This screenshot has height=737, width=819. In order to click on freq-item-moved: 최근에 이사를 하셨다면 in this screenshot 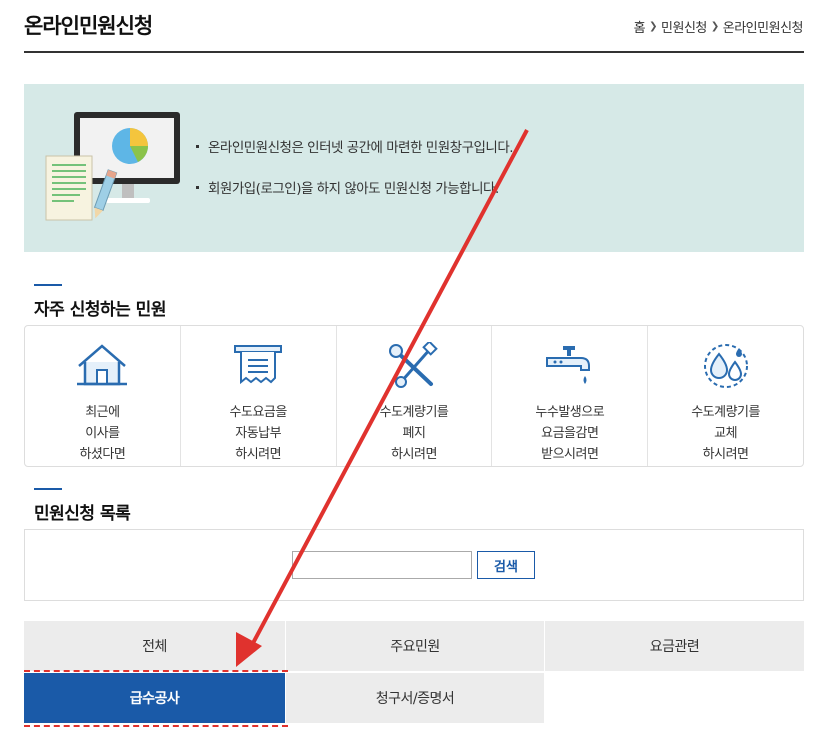, I will do `click(103, 396)`.